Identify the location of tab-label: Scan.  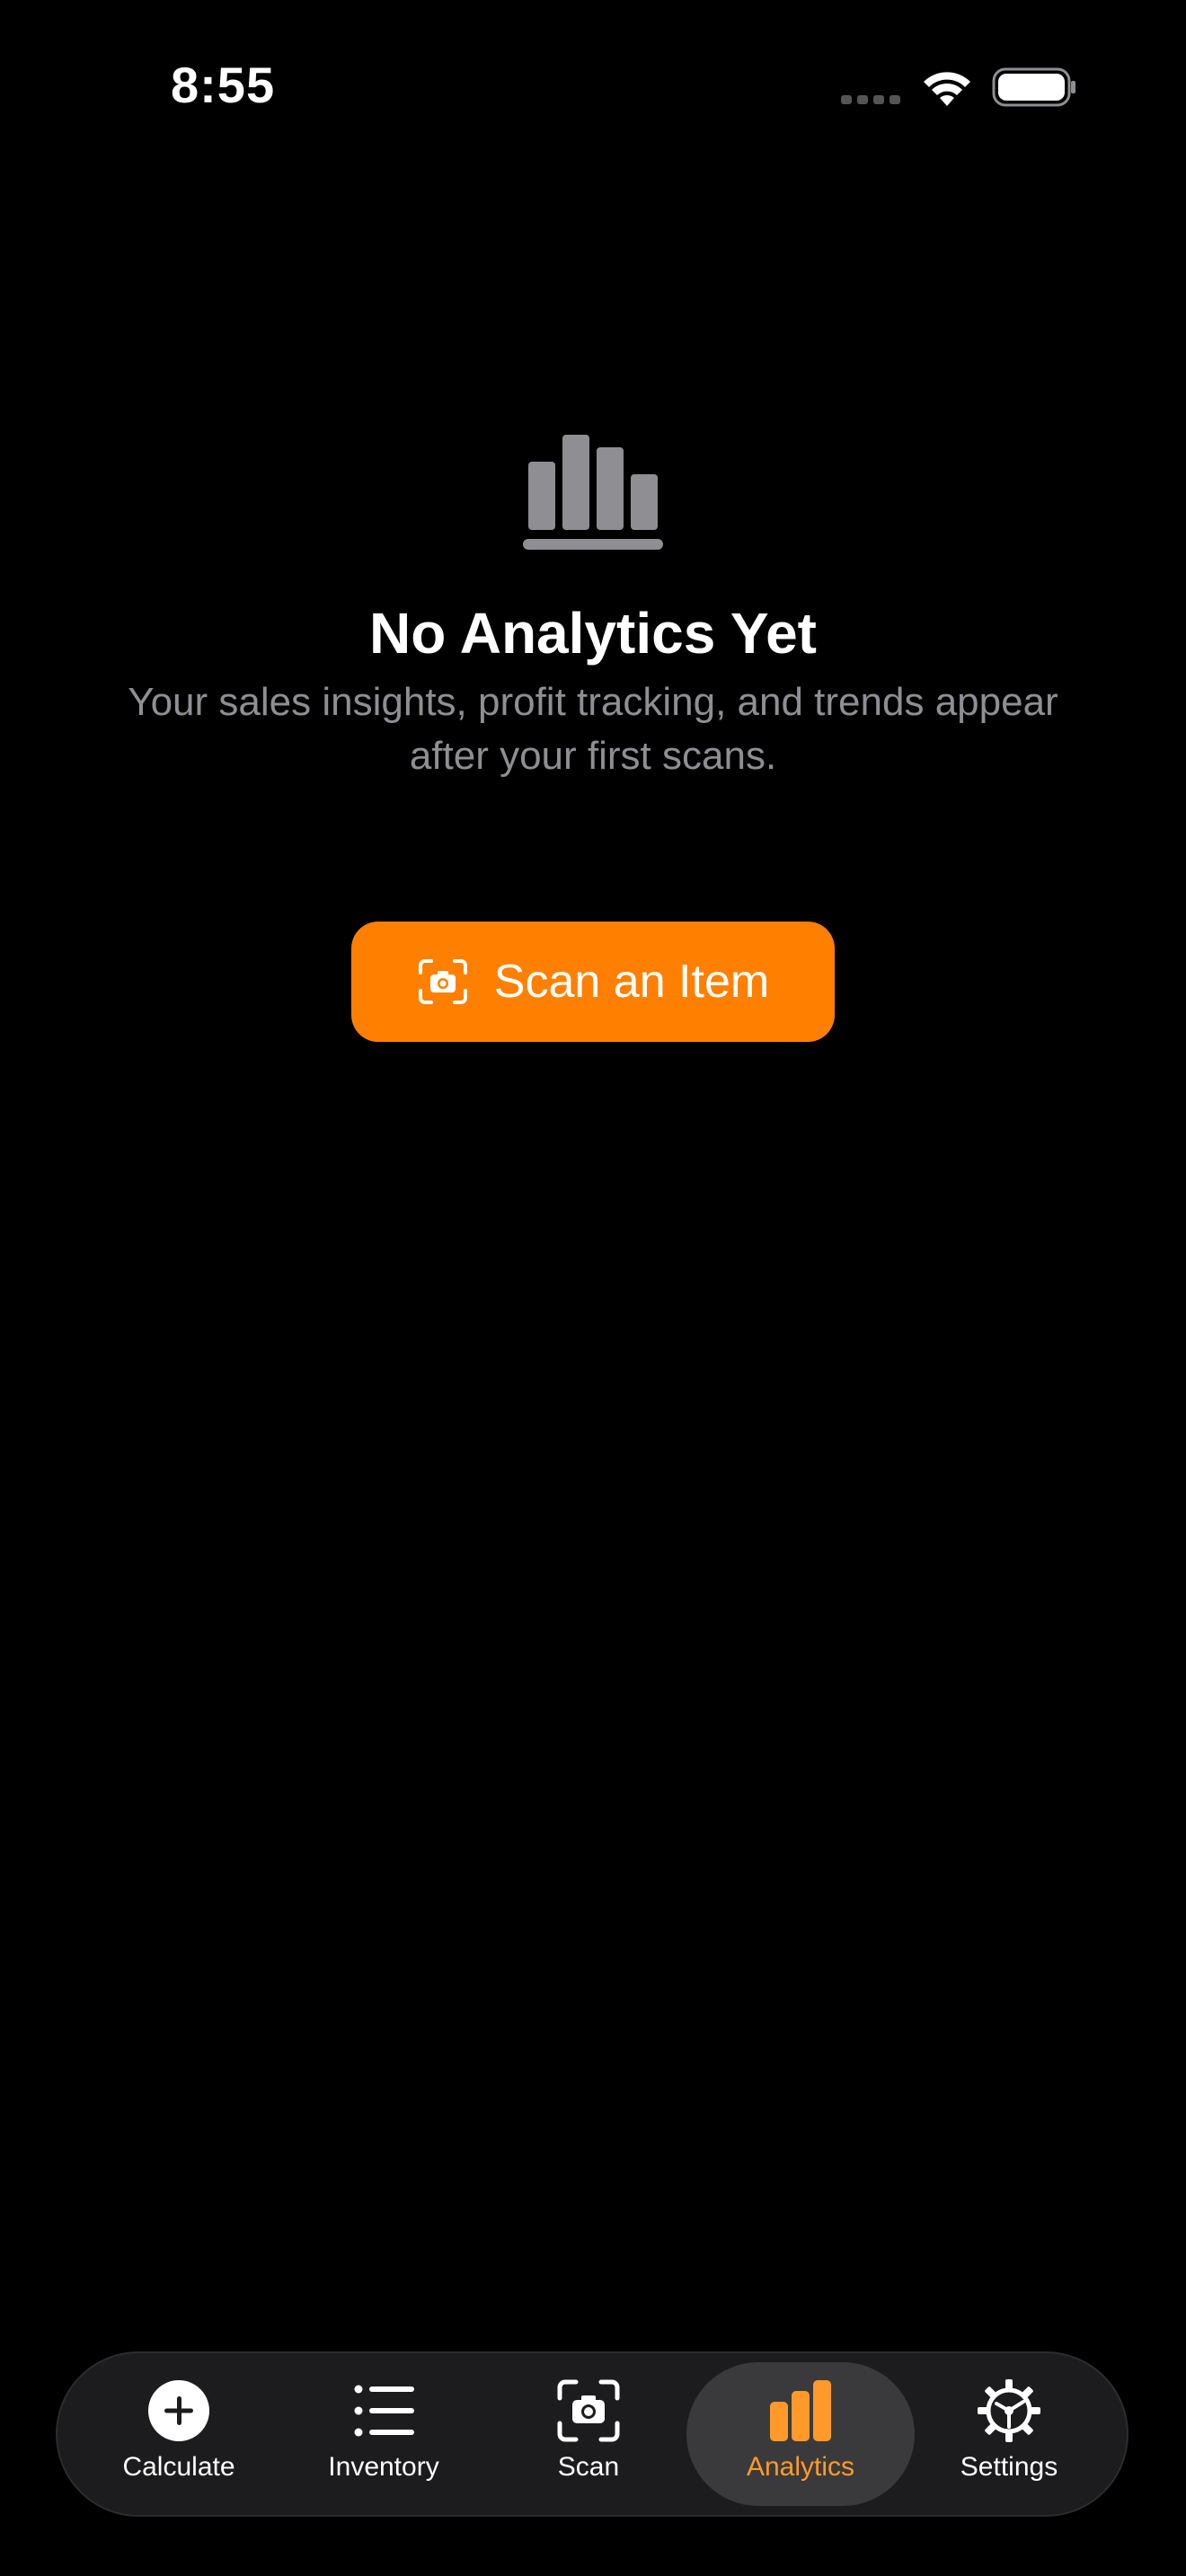
(588, 2467).